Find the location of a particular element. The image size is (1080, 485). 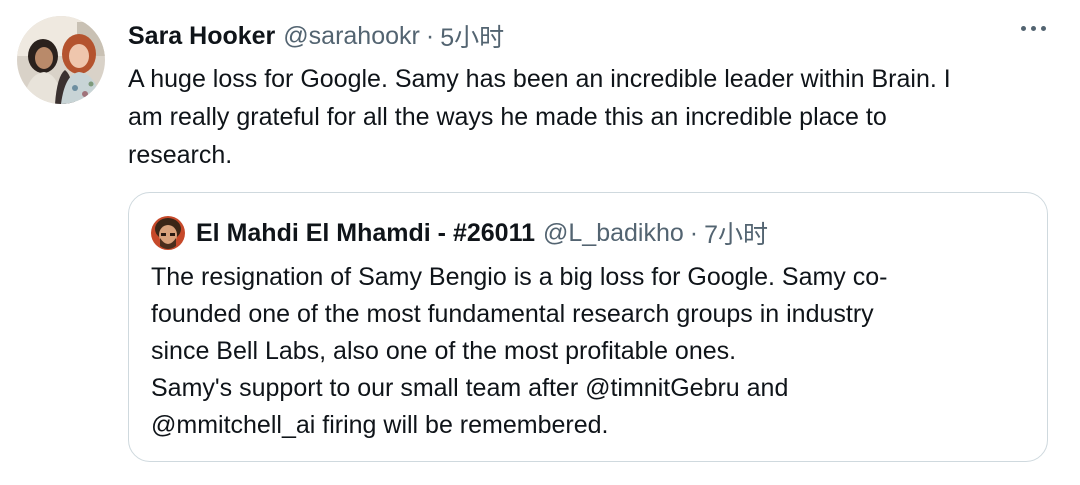

avatar is located at coordinates (61, 60).